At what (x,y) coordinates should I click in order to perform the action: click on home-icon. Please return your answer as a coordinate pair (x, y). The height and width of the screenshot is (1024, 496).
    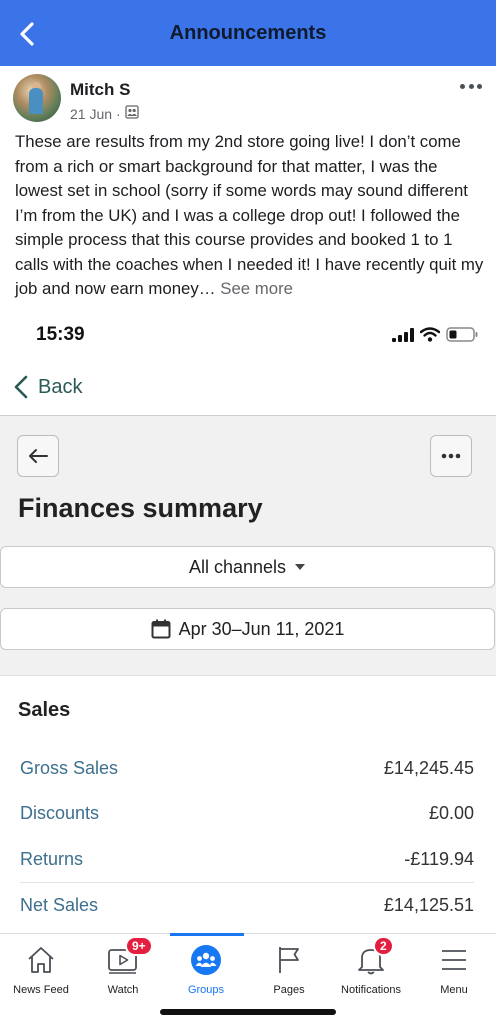
    Looking at the image, I should click on (41, 960).